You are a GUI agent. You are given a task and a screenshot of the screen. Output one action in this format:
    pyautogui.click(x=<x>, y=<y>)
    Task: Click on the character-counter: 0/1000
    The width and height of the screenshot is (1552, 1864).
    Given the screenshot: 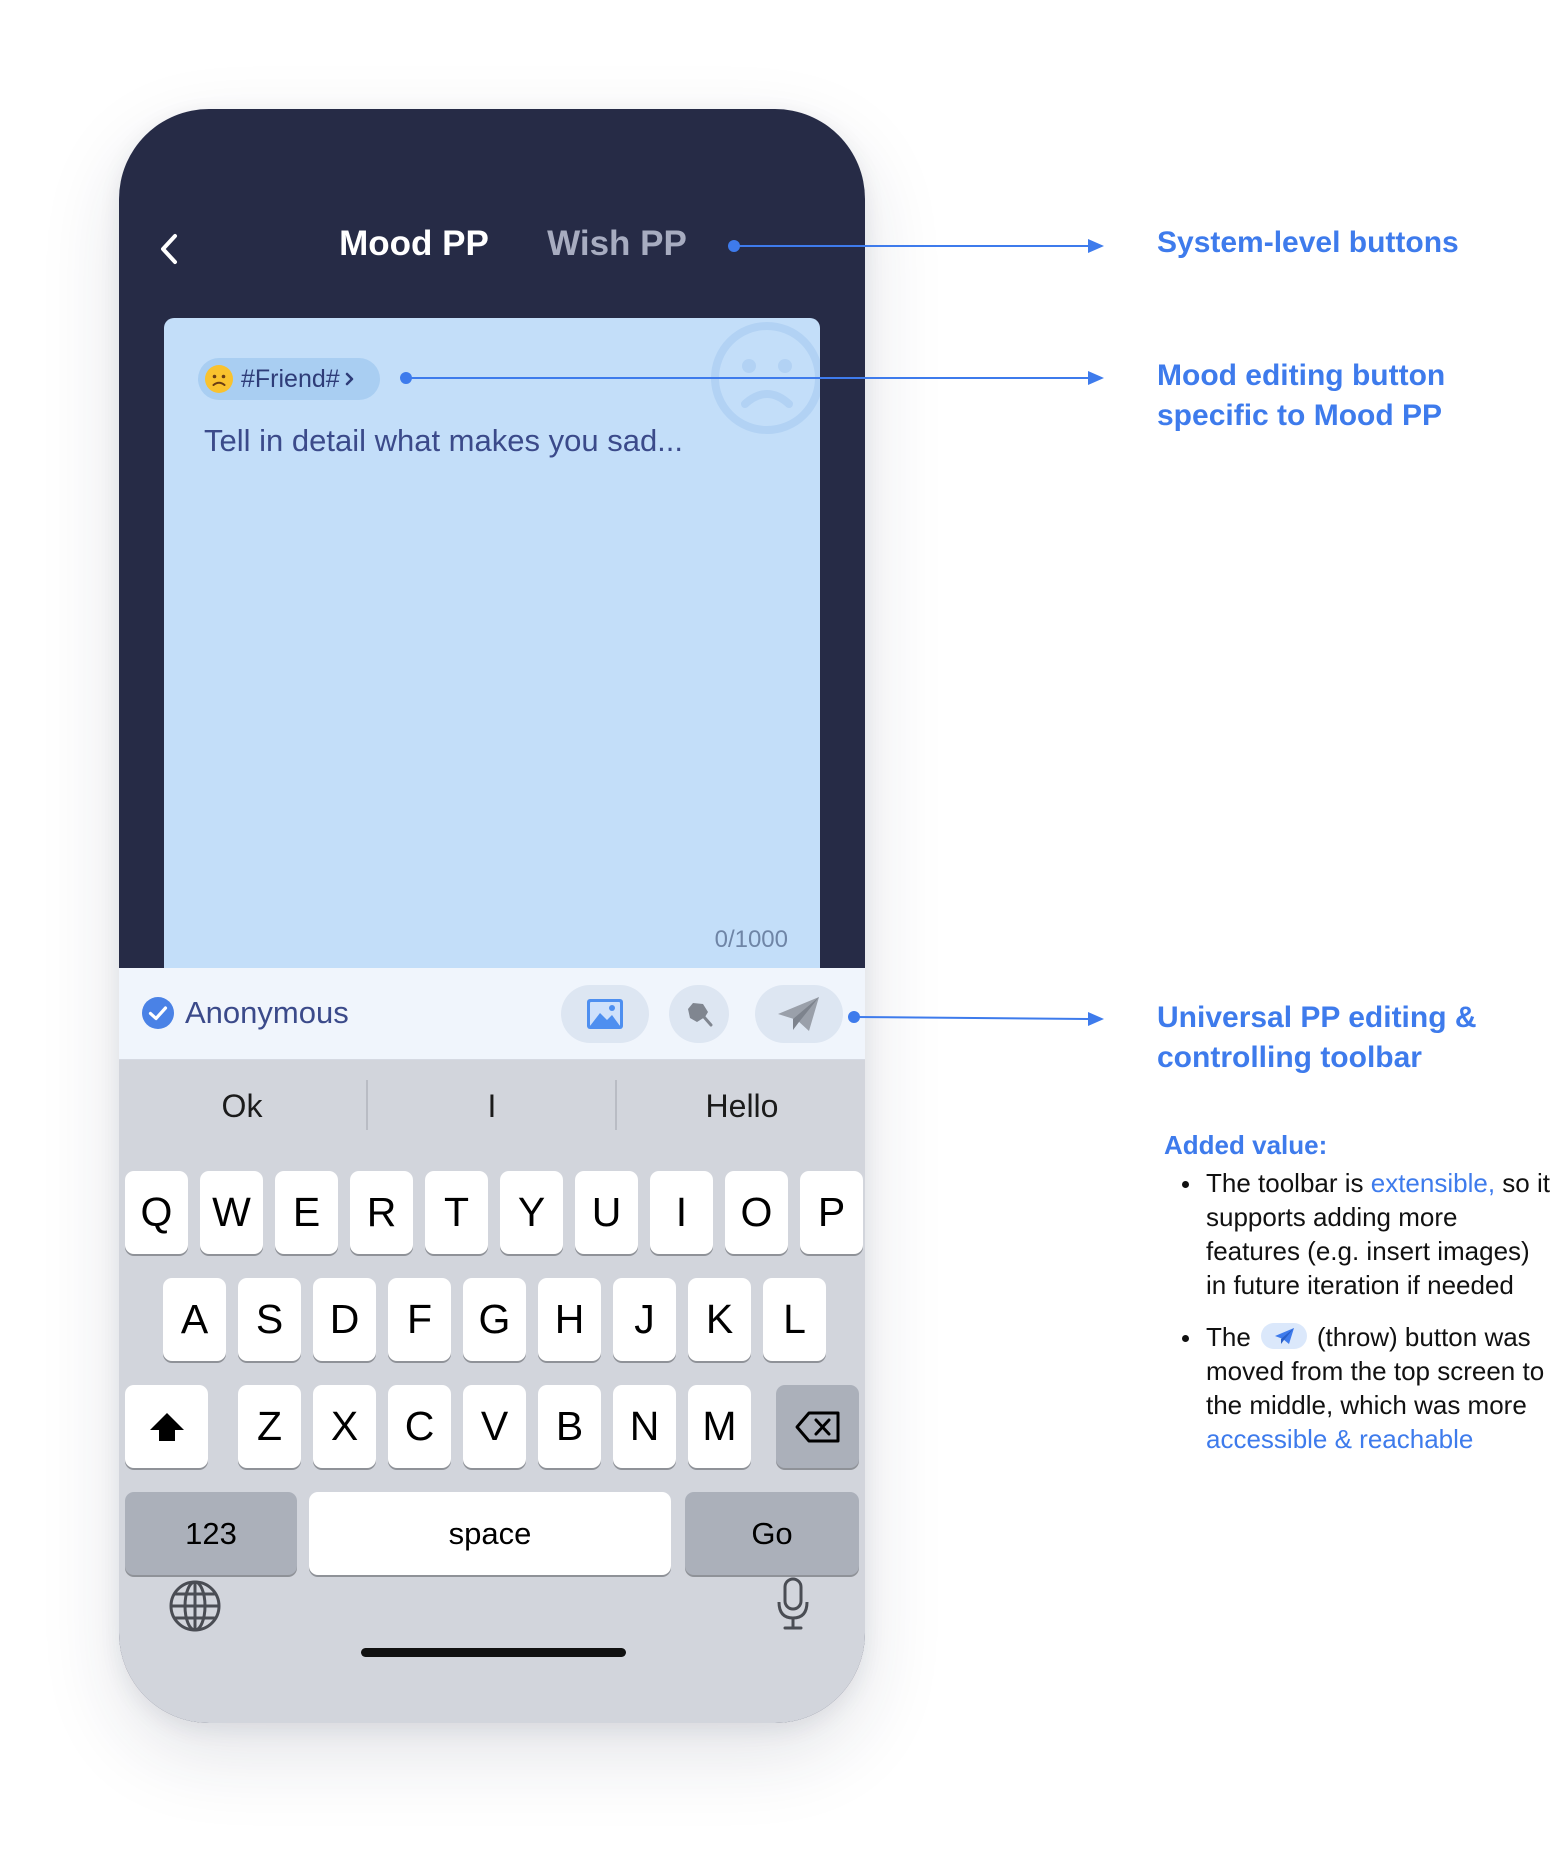 What is the action you would take?
    pyautogui.click(x=751, y=939)
    